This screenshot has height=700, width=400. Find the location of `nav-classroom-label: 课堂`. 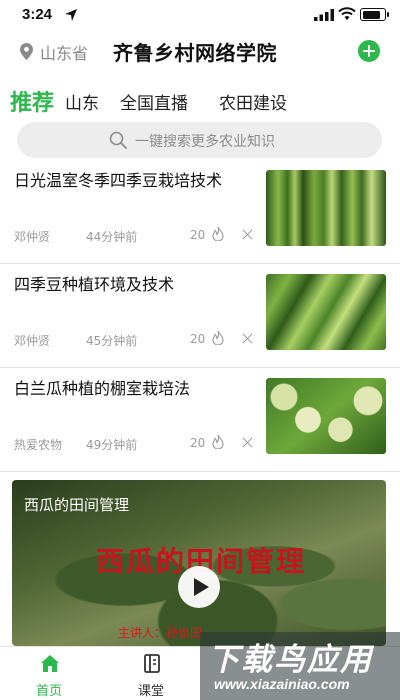

nav-classroom-label: 课堂 is located at coordinates (150, 691).